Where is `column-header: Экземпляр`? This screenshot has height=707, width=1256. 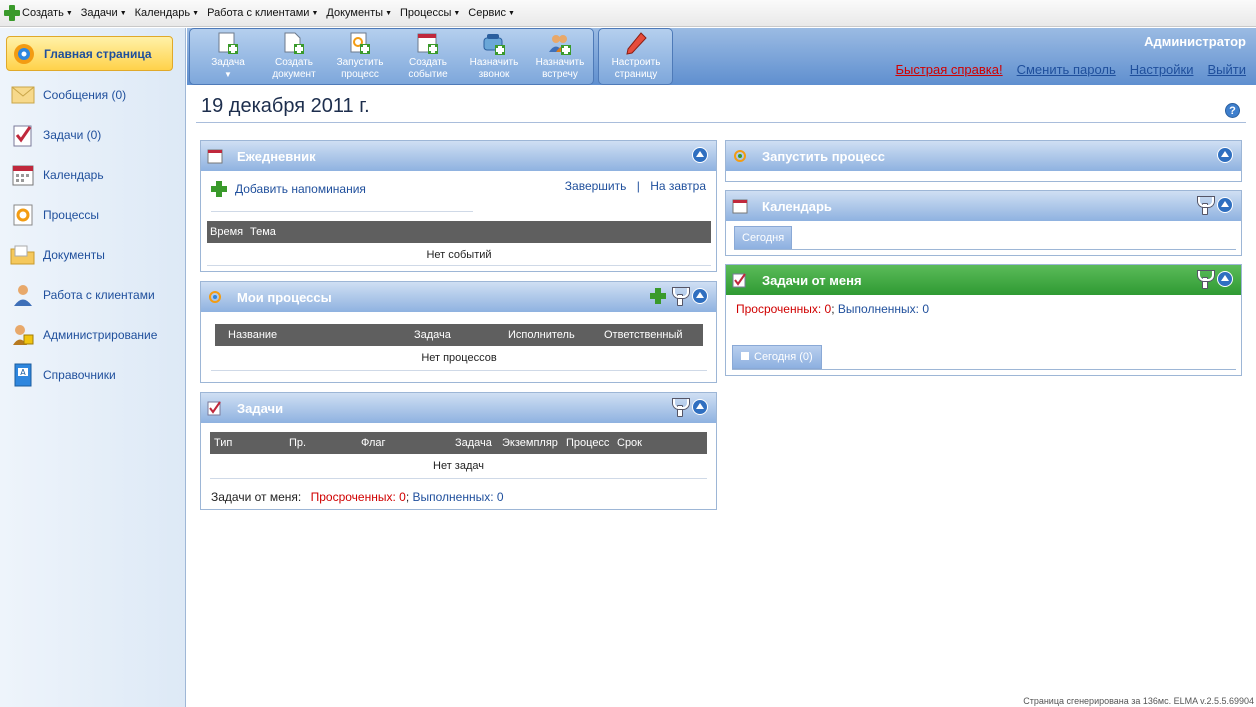 column-header: Экземпляр is located at coordinates (530, 443).